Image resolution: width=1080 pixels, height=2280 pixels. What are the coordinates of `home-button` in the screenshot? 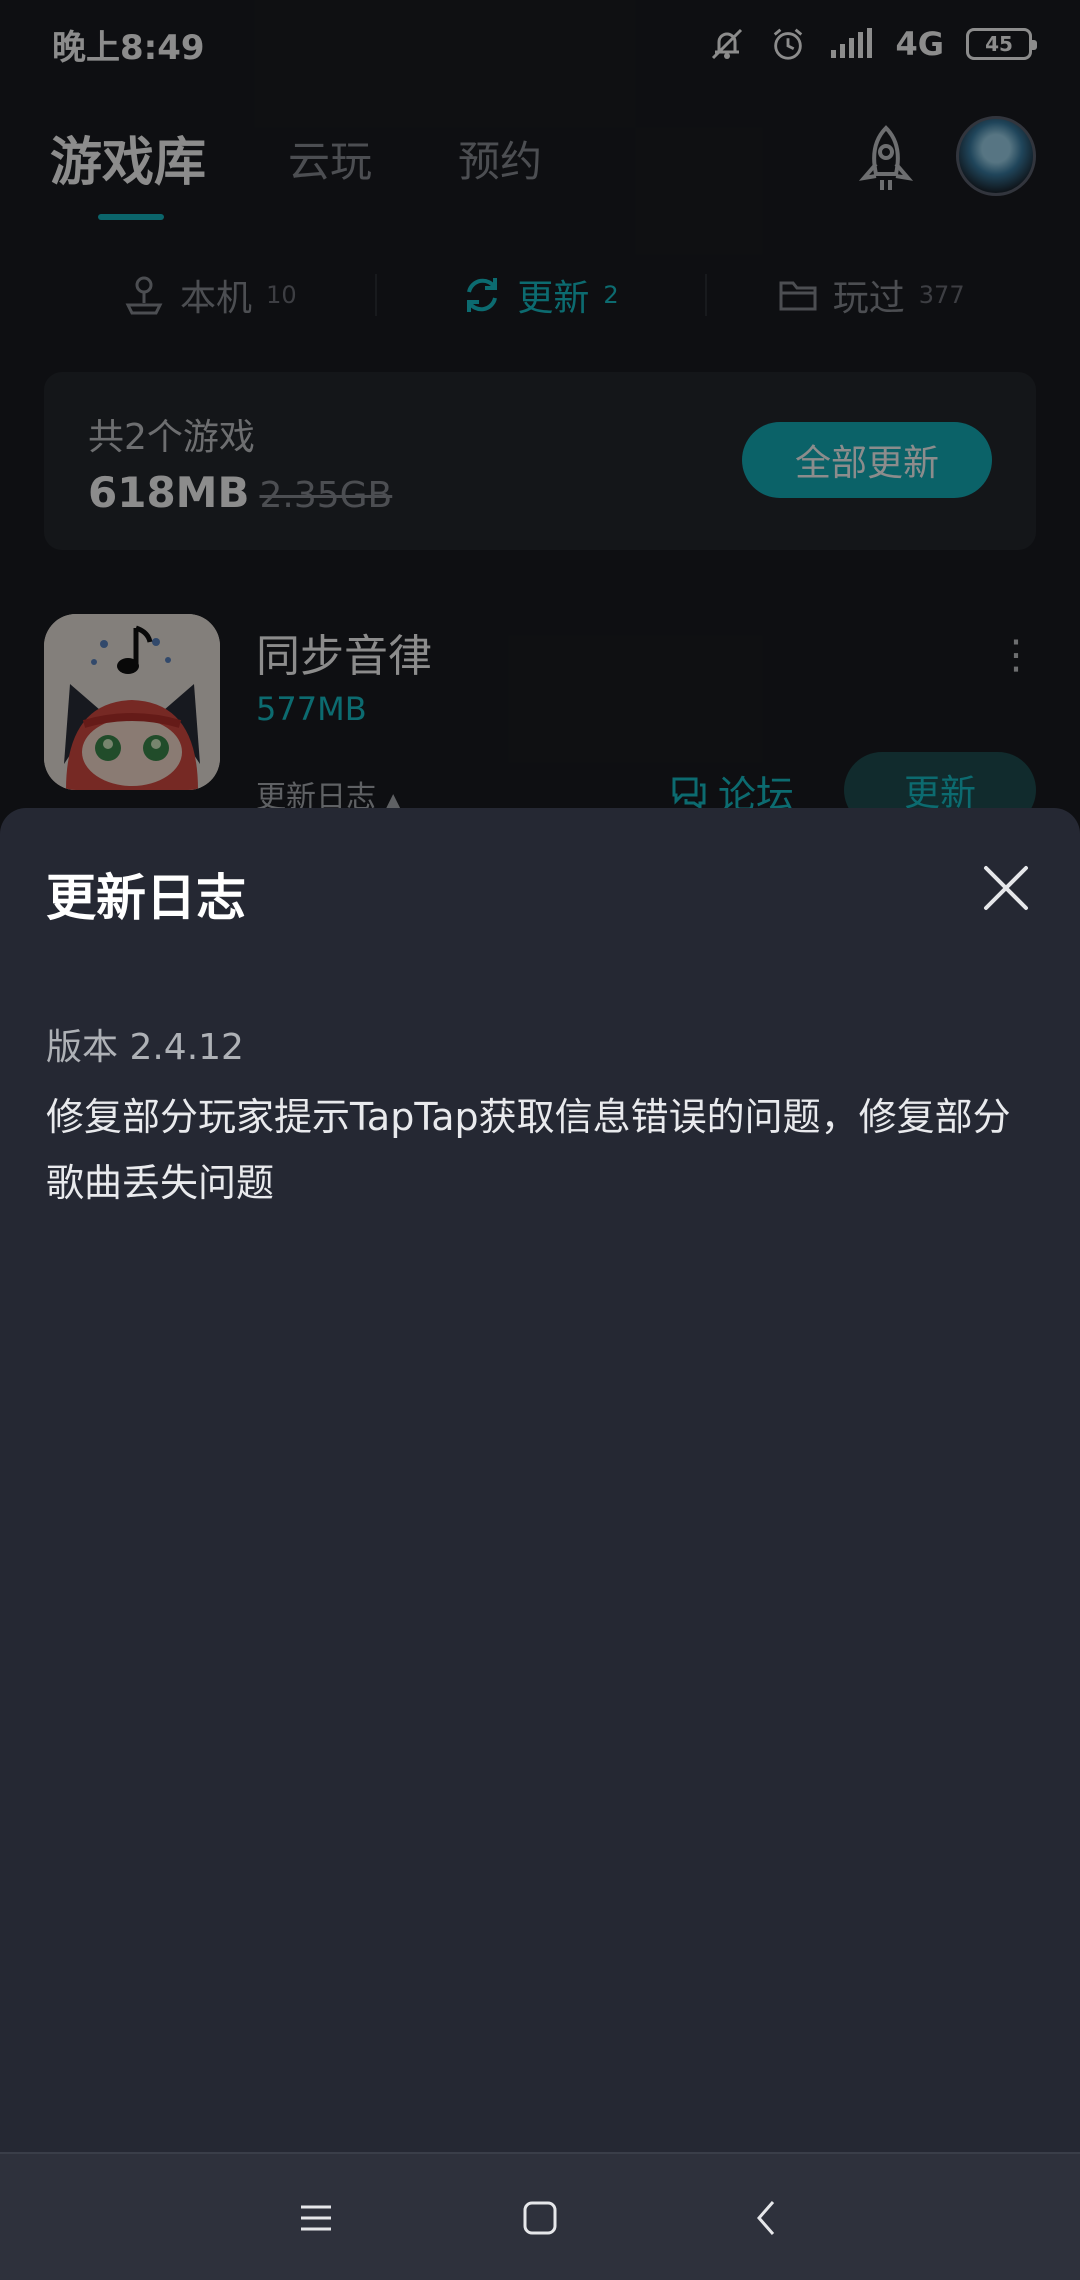 It's located at (540, 2218).